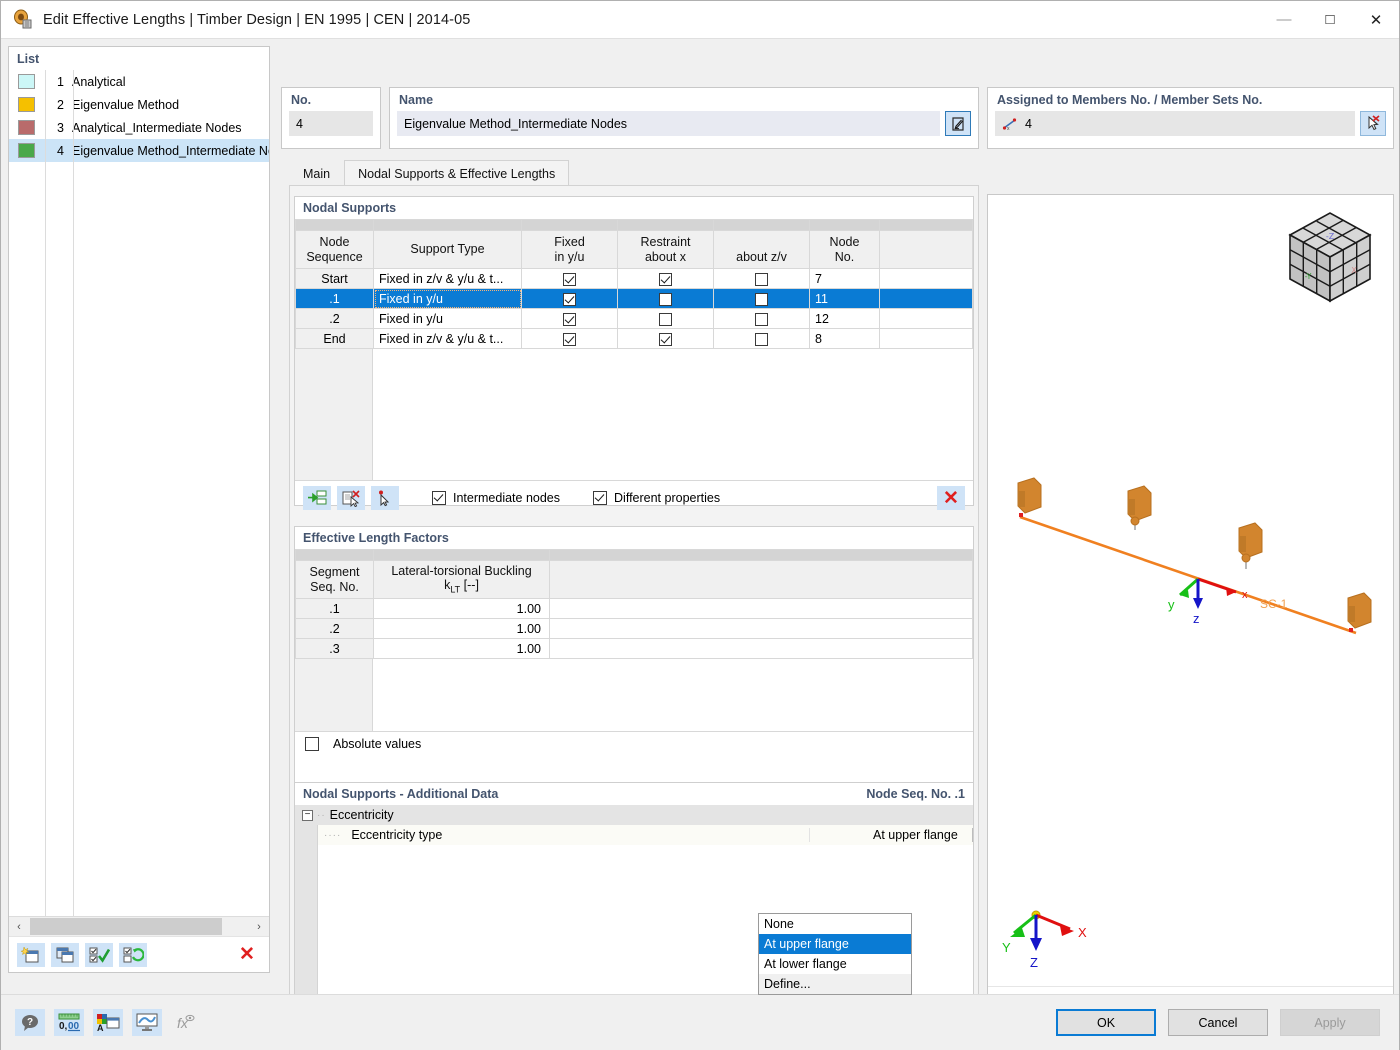  What do you see at coordinates (108, 1022) in the screenshot?
I see `display-properties-button: A` at bounding box center [108, 1022].